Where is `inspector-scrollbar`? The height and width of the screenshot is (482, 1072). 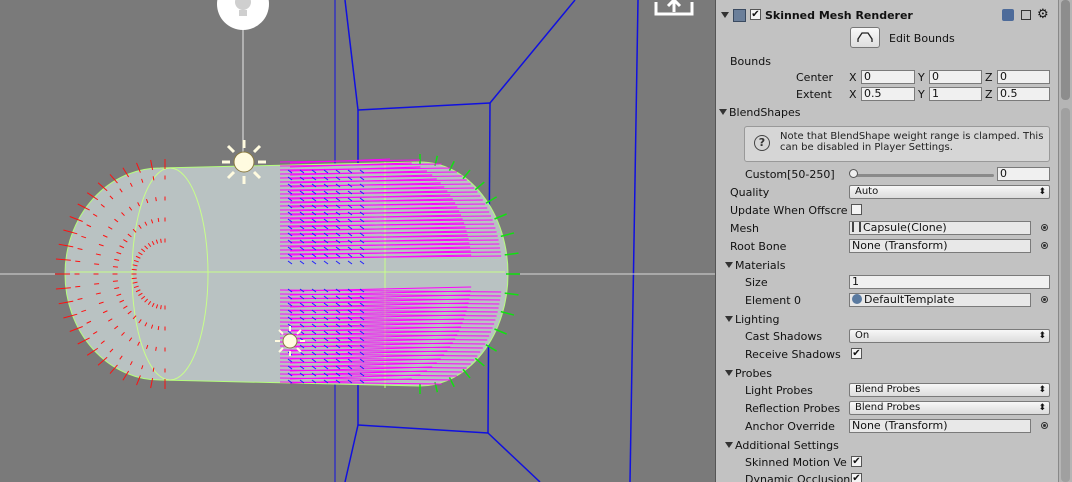 inspector-scrollbar is located at coordinates (1065, 241).